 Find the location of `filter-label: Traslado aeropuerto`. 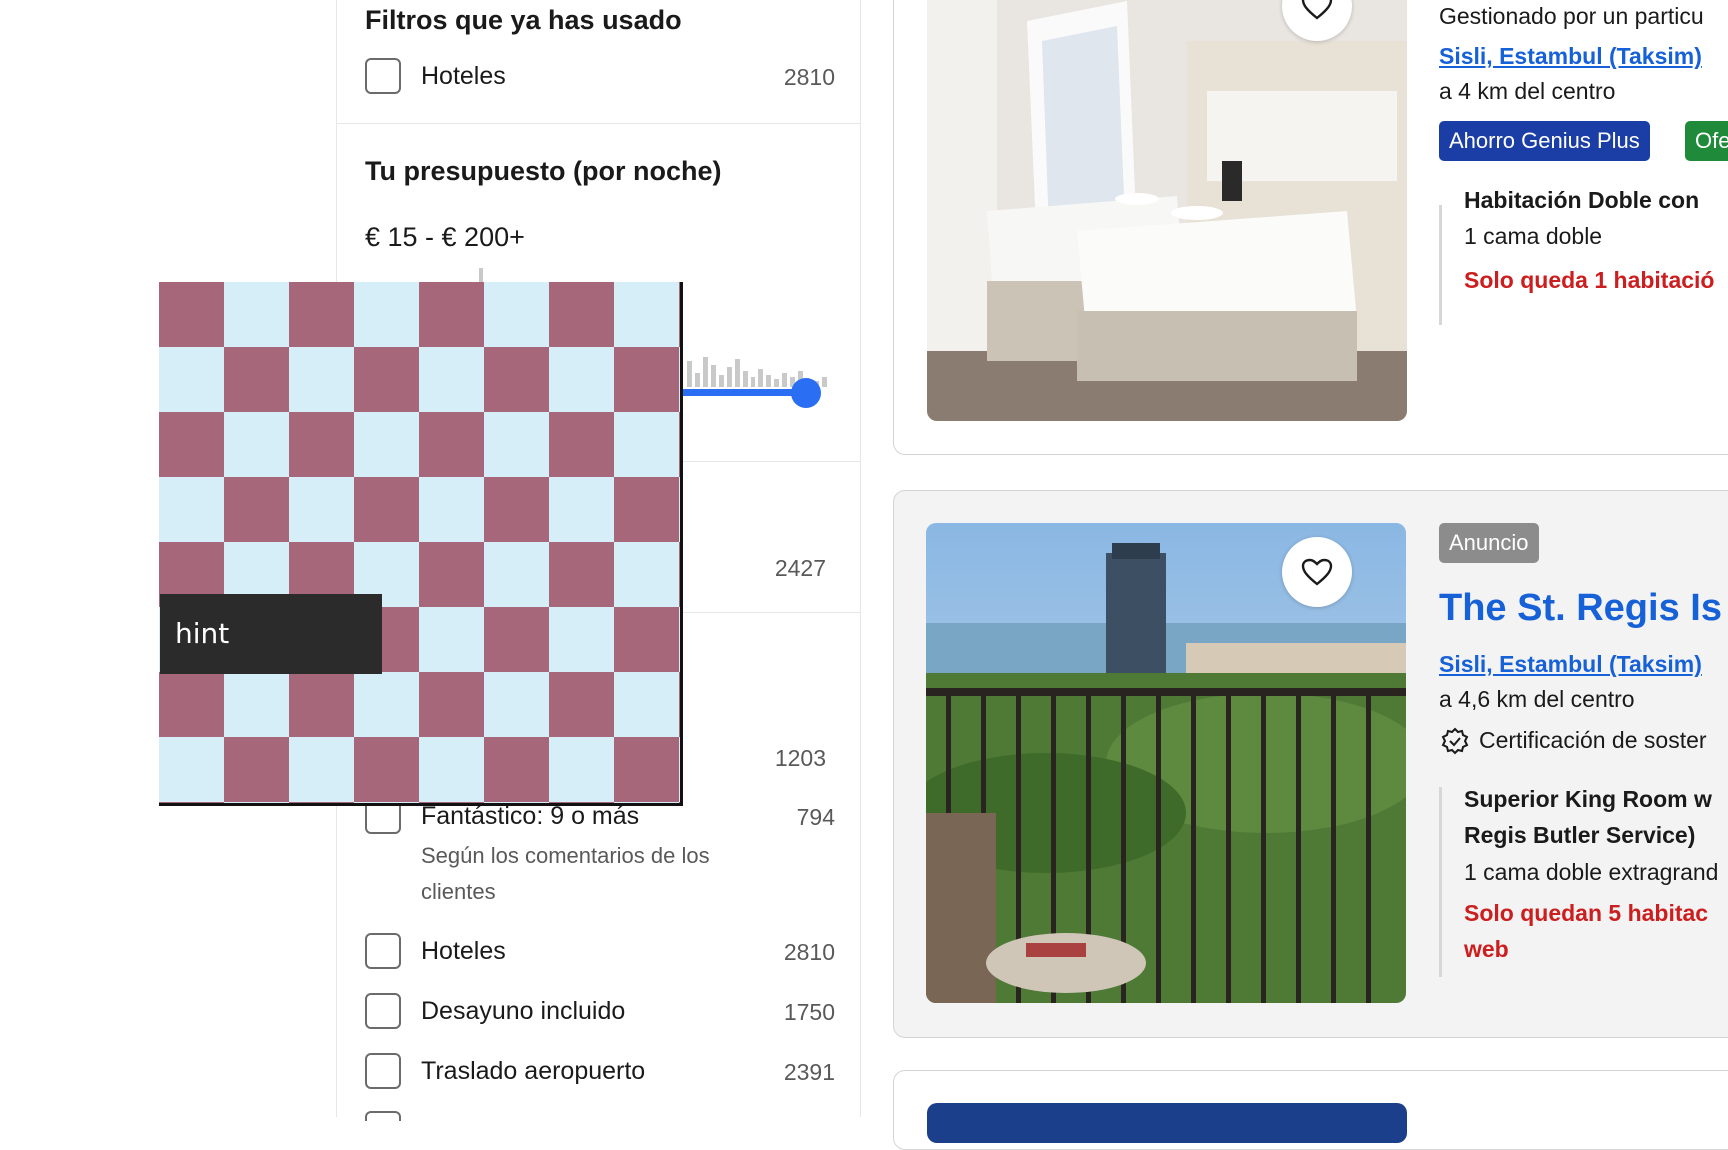

filter-label: Traslado aeropuerto is located at coordinates (533, 1071).